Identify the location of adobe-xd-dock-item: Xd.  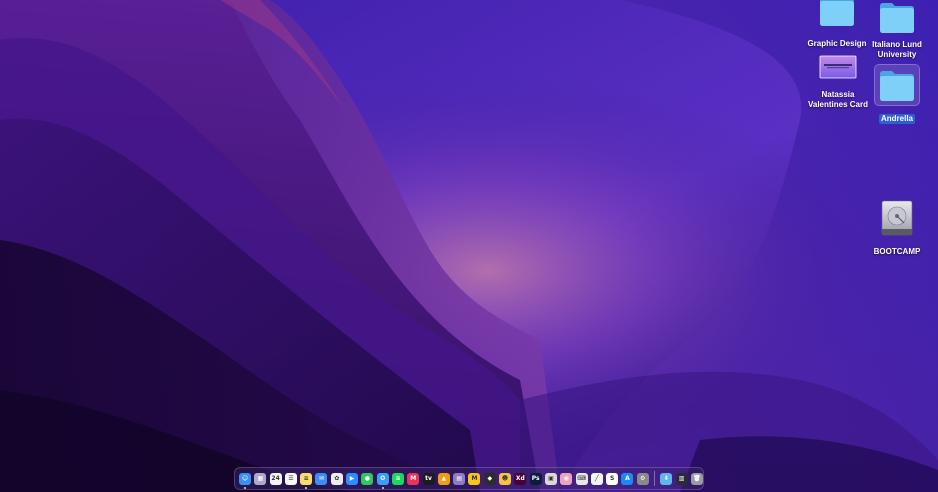
(520, 478).